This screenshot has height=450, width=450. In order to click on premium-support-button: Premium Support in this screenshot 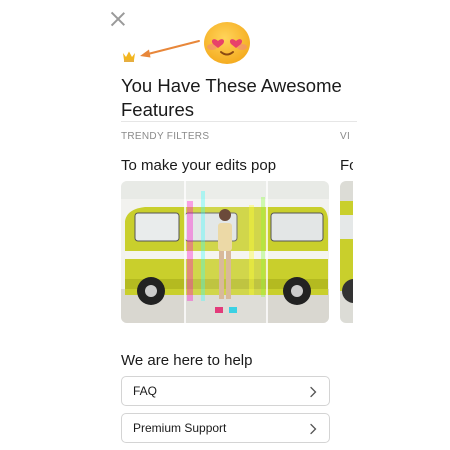, I will do `click(225, 428)`.